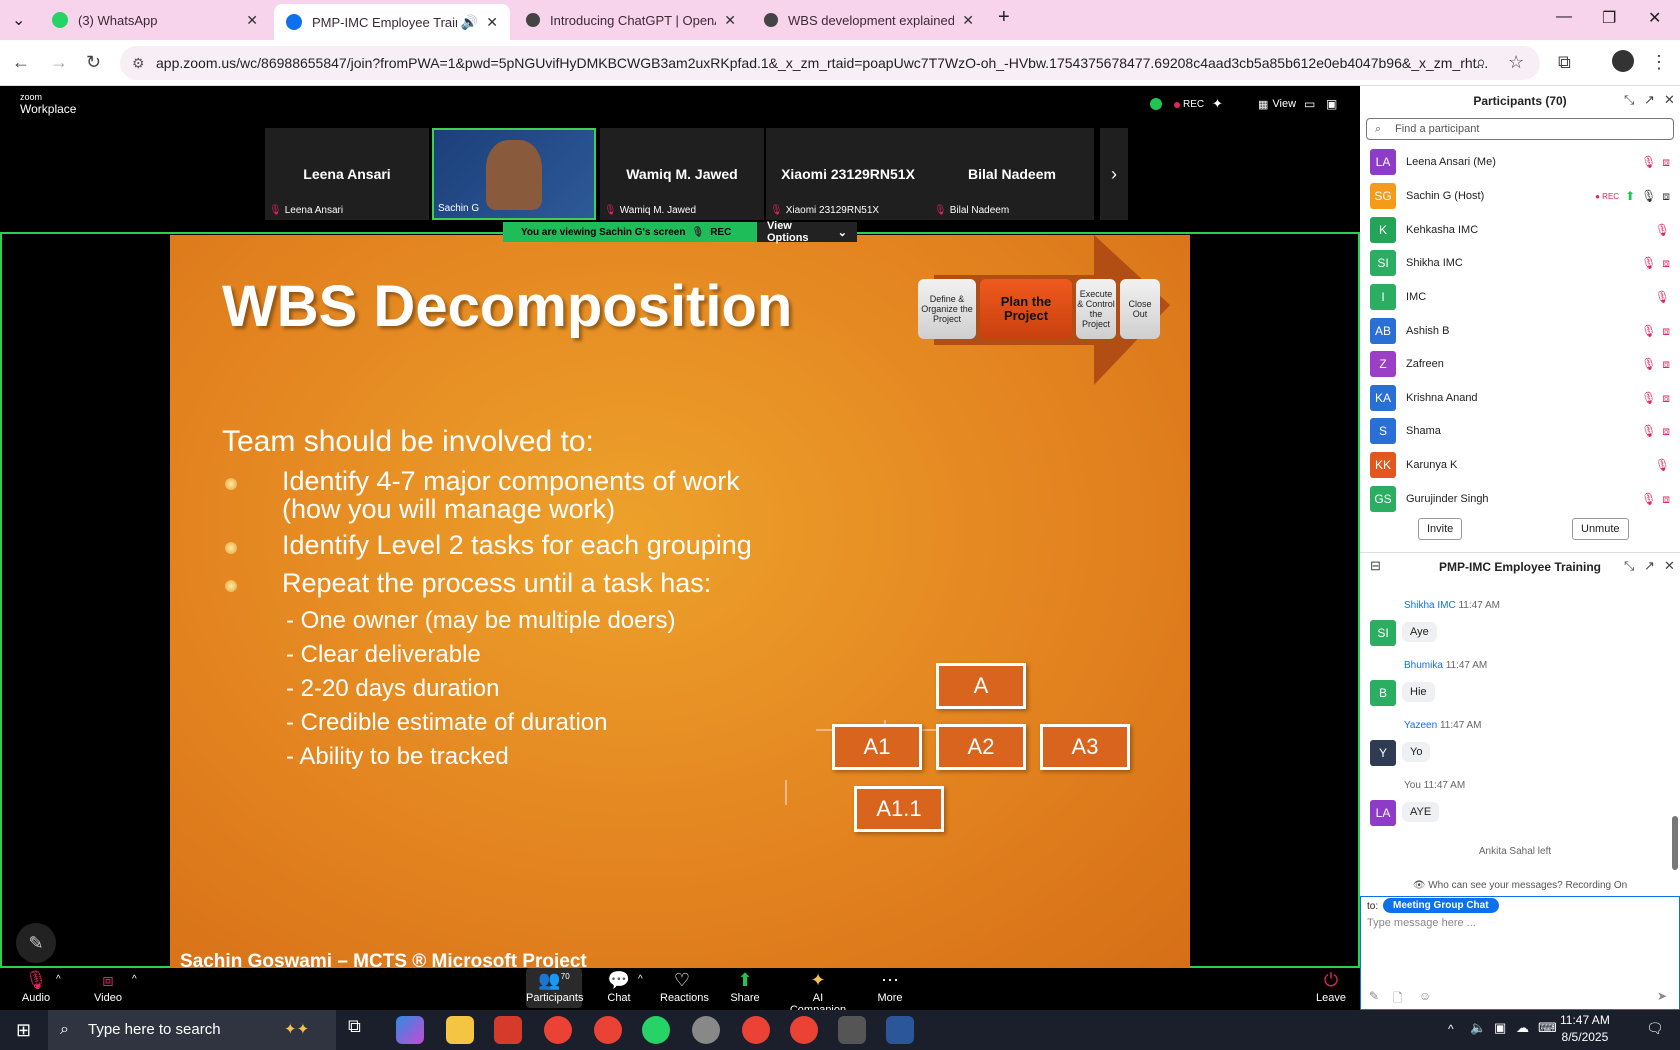 The width and height of the screenshot is (1680, 1050). I want to click on chat-button: 💬 Chat, so click(619, 987).